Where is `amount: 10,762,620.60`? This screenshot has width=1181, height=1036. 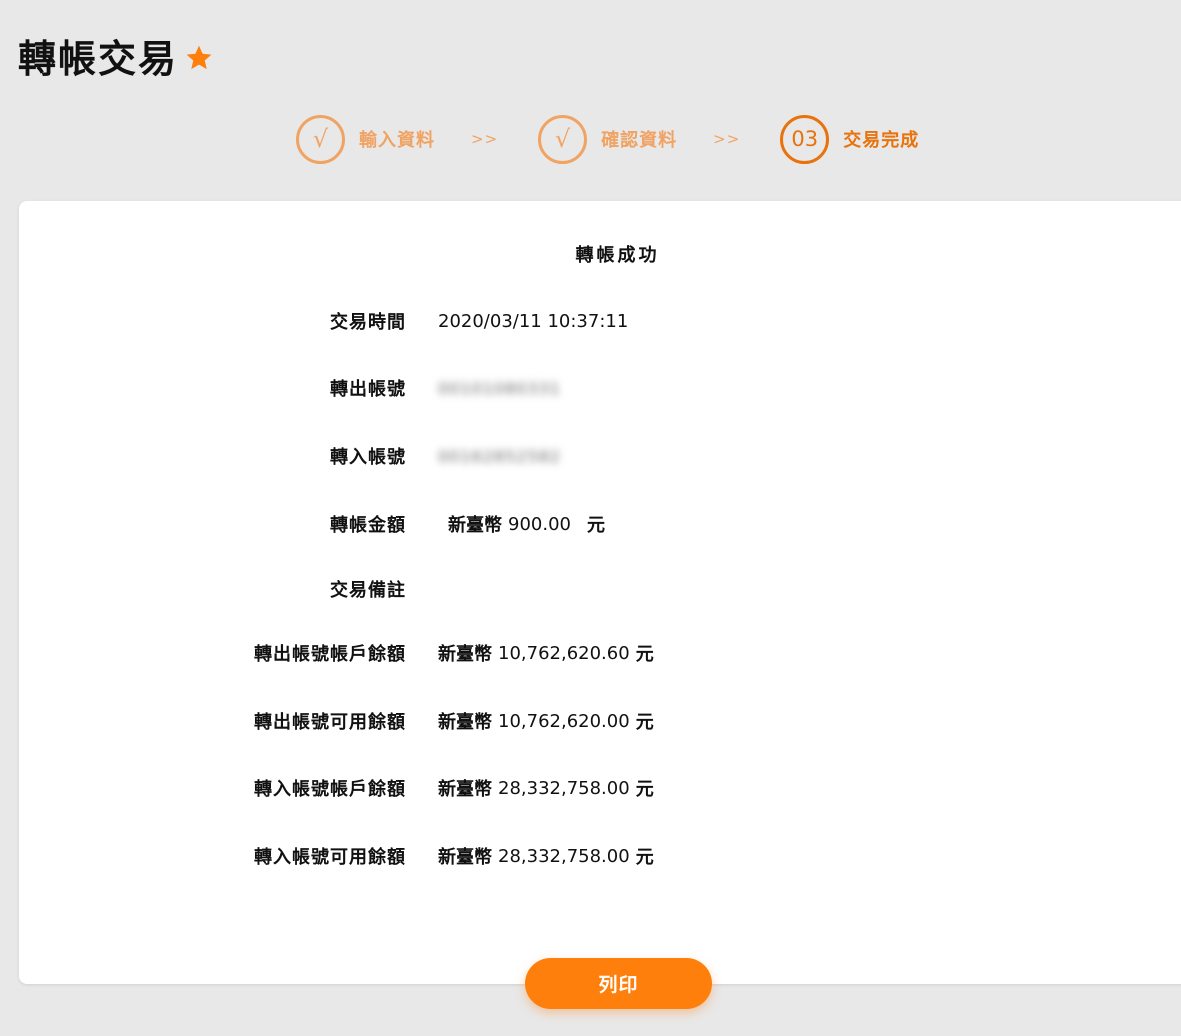 amount: 10,762,620.60 is located at coordinates (564, 653).